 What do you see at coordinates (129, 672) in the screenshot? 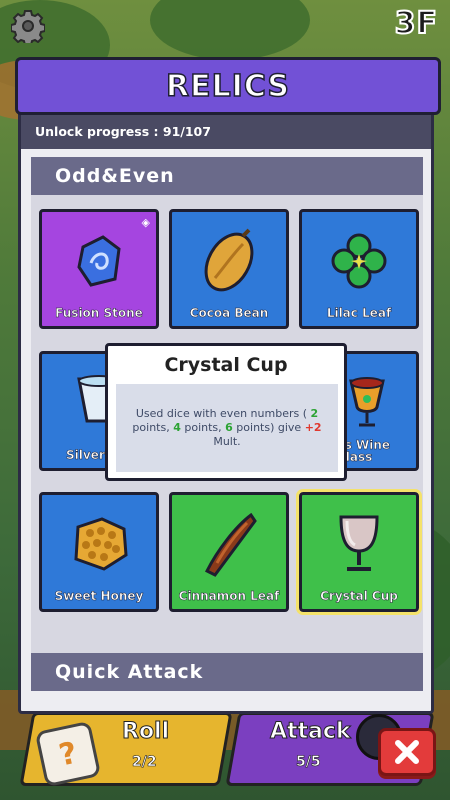
I see `section-label: Quick Attack` at bounding box center [129, 672].